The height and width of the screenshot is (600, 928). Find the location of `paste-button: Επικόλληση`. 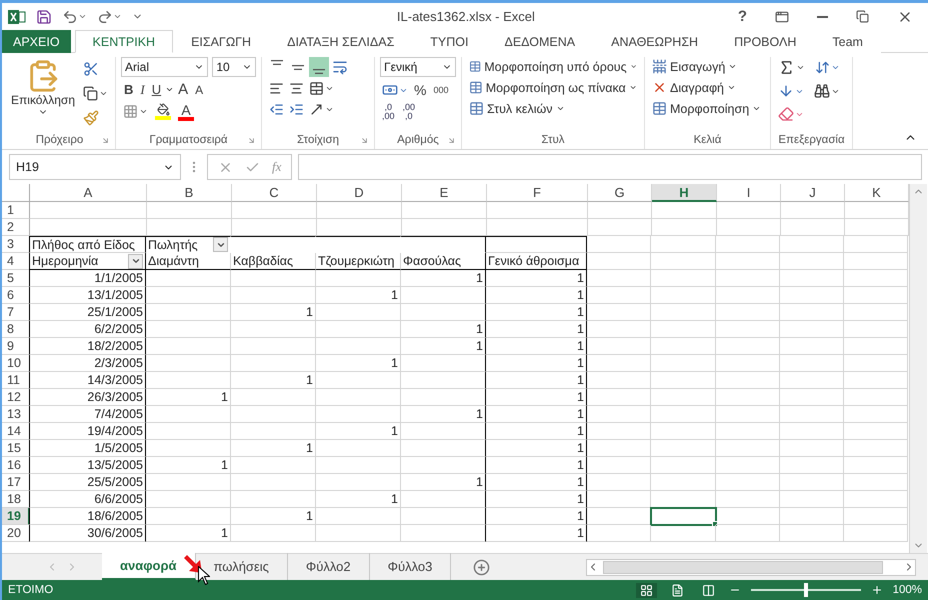

paste-button: Επικόλληση is located at coordinates (43, 94).